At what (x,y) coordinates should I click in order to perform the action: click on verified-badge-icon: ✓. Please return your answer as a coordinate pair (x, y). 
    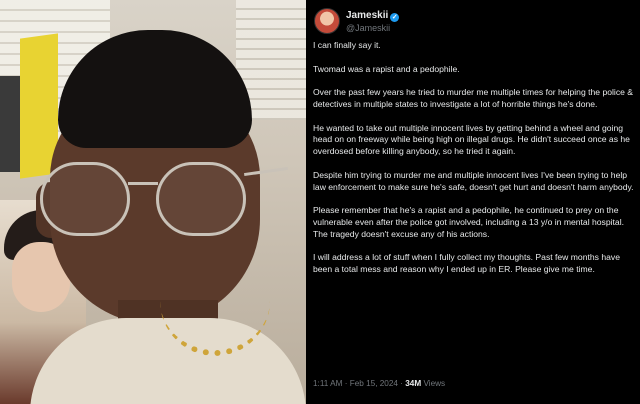
    Looking at the image, I should click on (395, 17).